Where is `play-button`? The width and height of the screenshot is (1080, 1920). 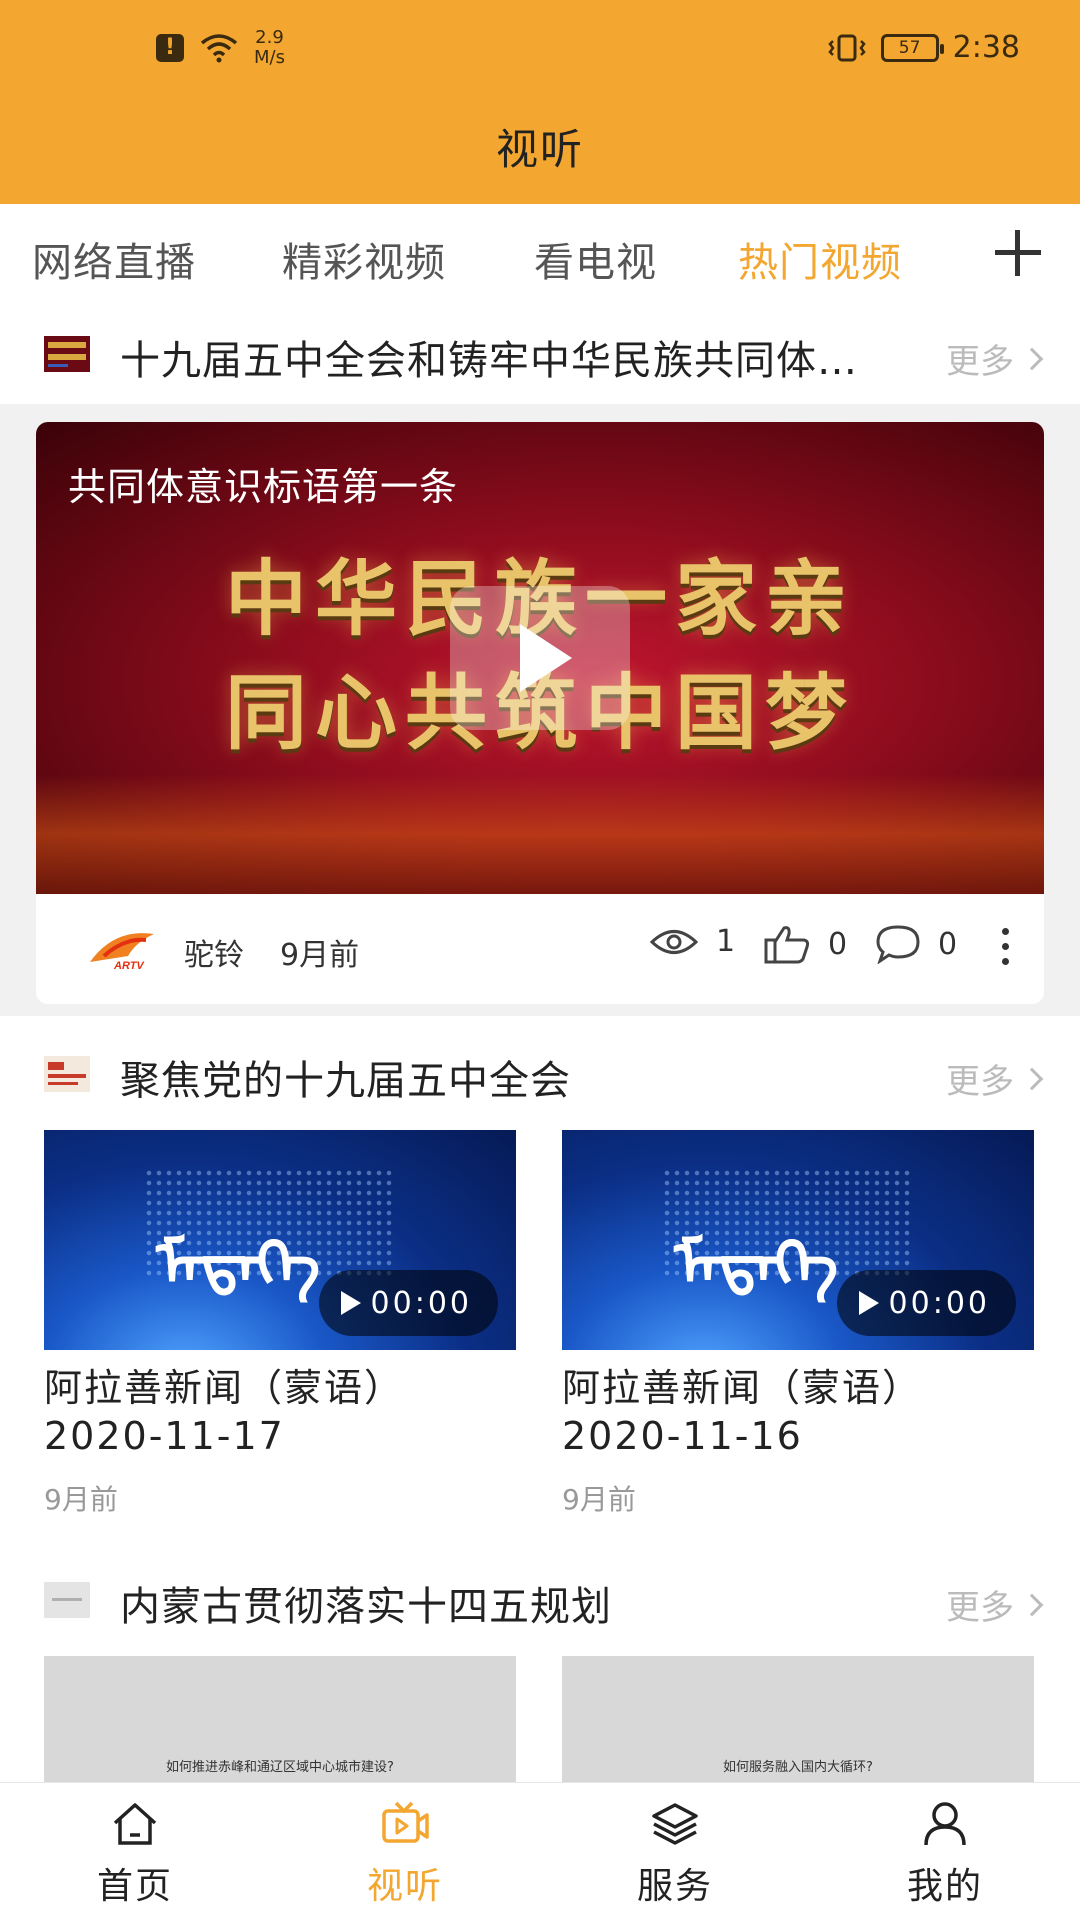 play-button is located at coordinates (540, 658).